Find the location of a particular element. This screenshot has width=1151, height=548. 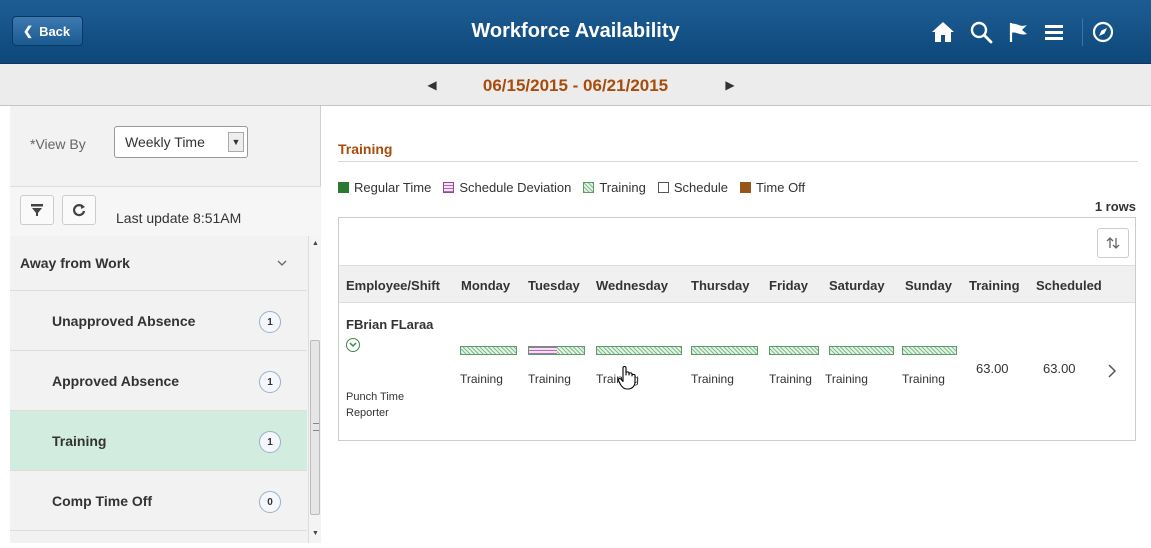

scheduled-hours: 63.00 is located at coordinates (1059, 368).